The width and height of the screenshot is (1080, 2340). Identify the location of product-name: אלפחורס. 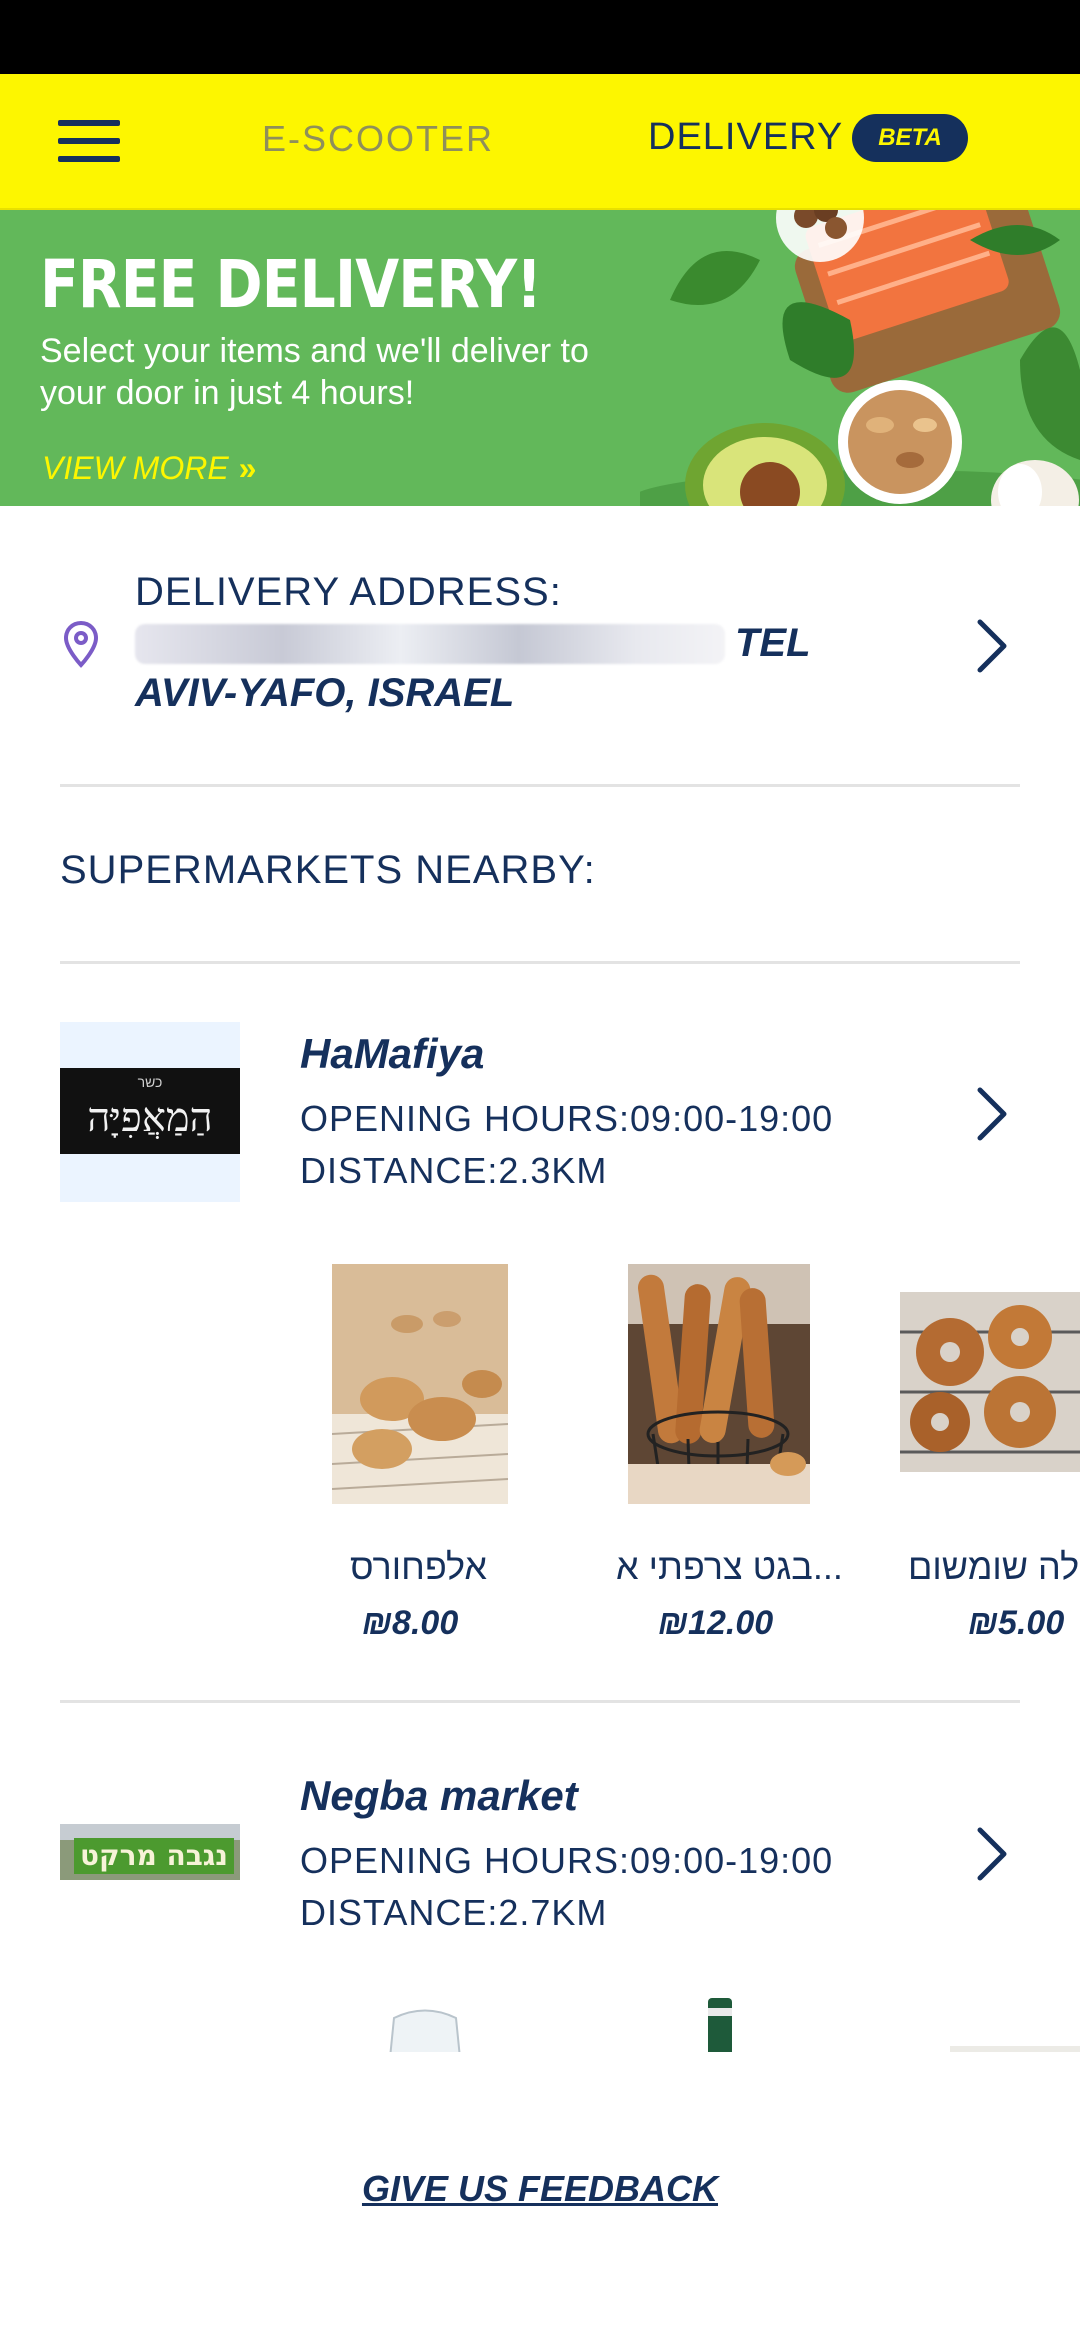
(419, 1566).